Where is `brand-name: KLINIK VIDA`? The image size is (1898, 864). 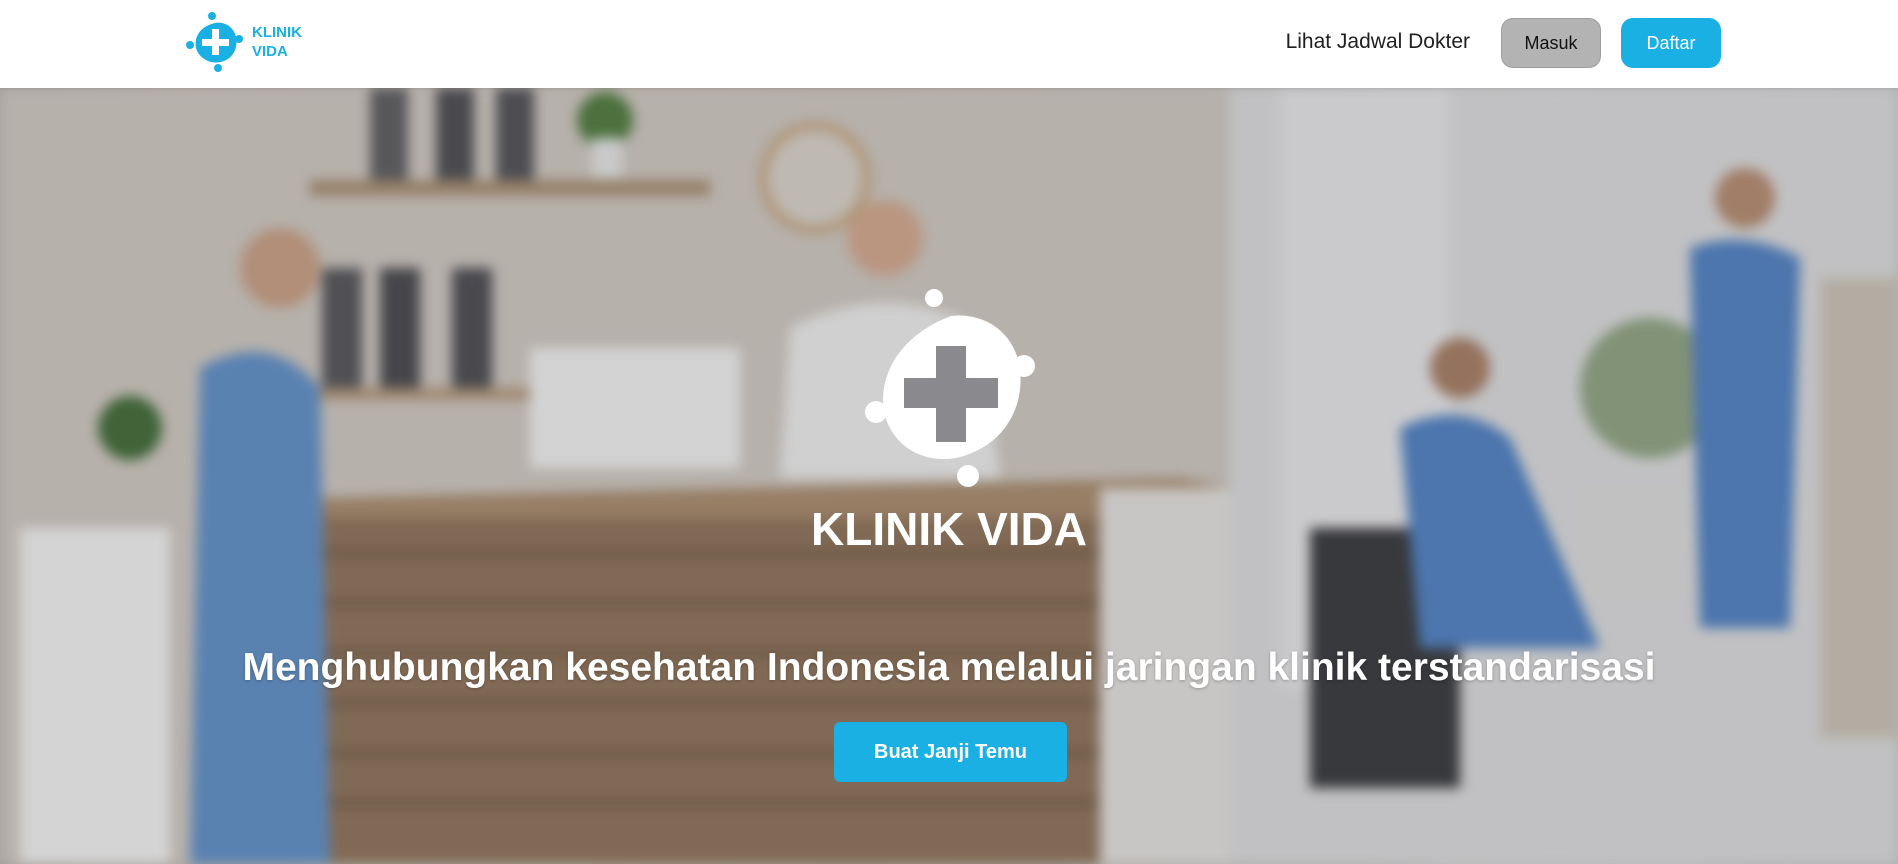
brand-name: KLINIK VIDA is located at coordinates (277, 42).